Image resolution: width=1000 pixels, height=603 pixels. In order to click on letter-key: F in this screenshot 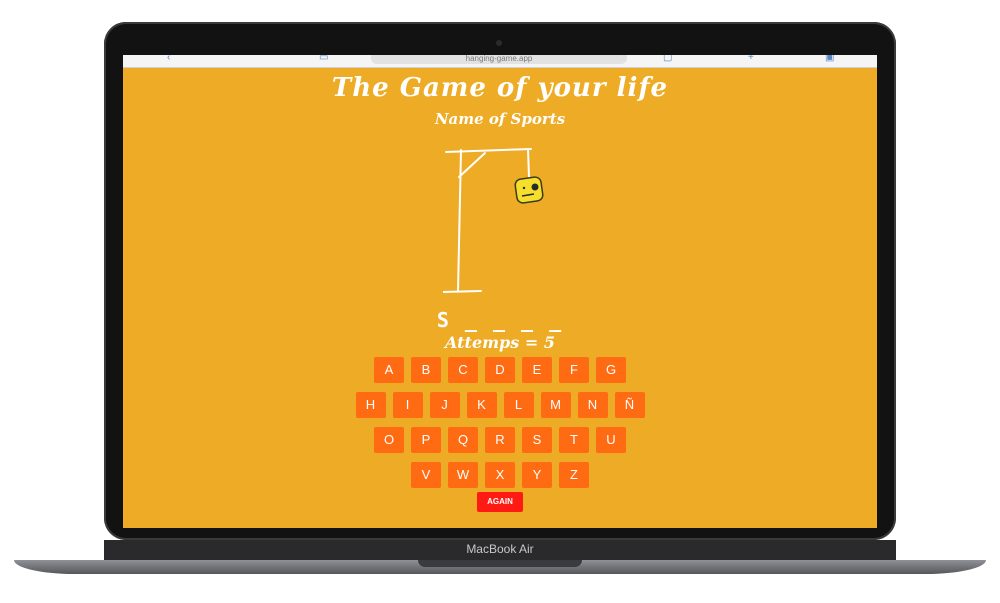, I will do `click(574, 370)`.